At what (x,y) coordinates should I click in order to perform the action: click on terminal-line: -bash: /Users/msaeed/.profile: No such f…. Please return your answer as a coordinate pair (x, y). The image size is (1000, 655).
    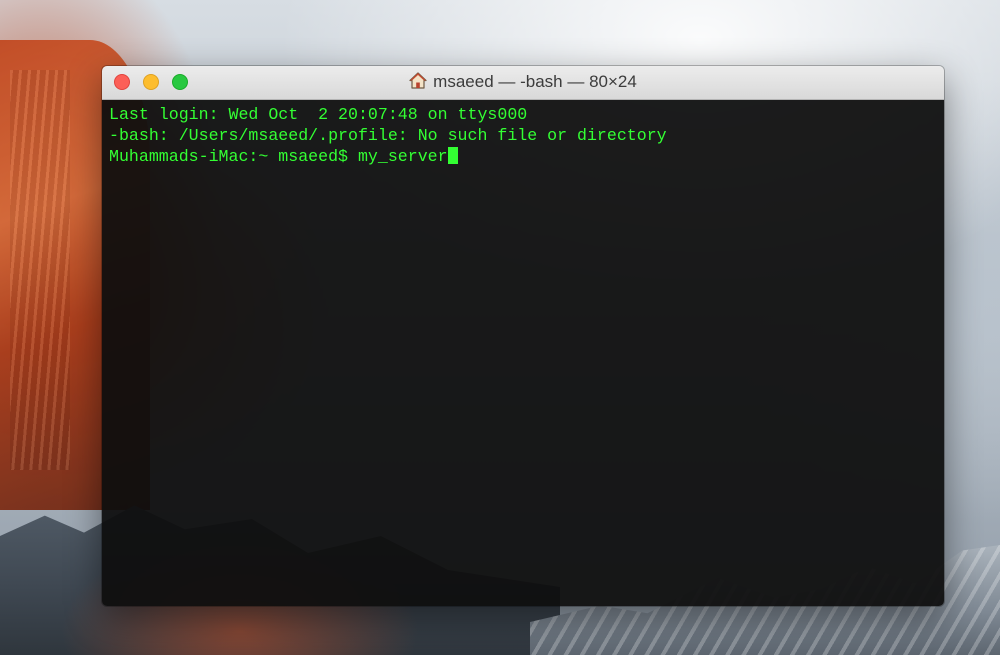
    Looking at the image, I should click on (388, 135).